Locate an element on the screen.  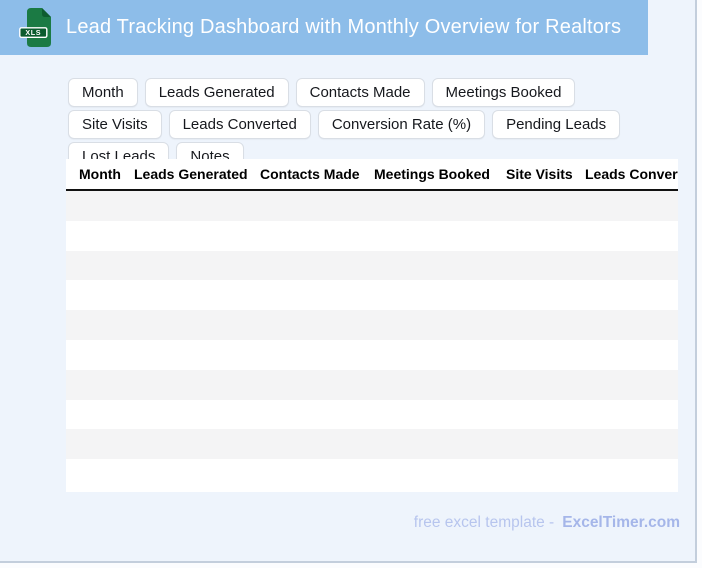
column-header-month: Month is located at coordinates (100, 174).